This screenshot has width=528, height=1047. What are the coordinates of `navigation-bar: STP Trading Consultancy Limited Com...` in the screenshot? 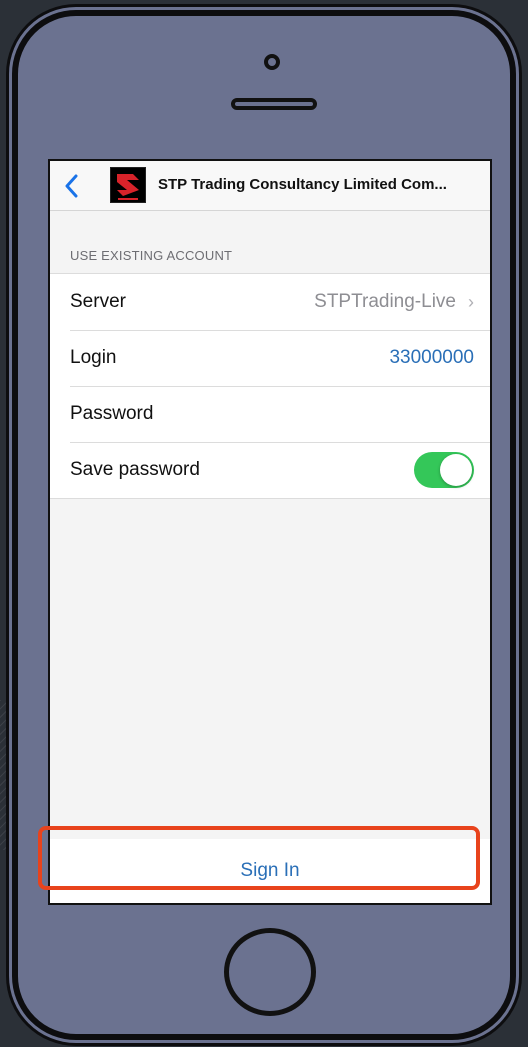 It's located at (270, 186).